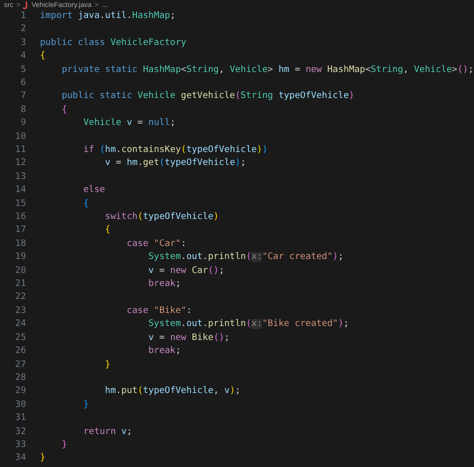 The height and width of the screenshot is (467, 474). What do you see at coordinates (20, 338) in the screenshot?
I see `line-number: 25` at bounding box center [20, 338].